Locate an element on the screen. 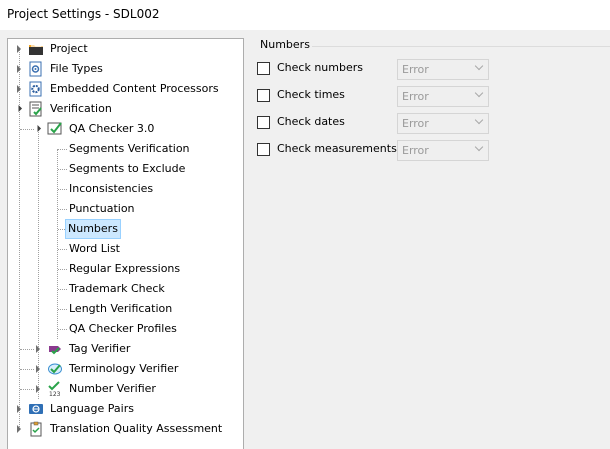 This screenshot has height=449, width=610. tree-item-label: File Types is located at coordinates (76, 68).